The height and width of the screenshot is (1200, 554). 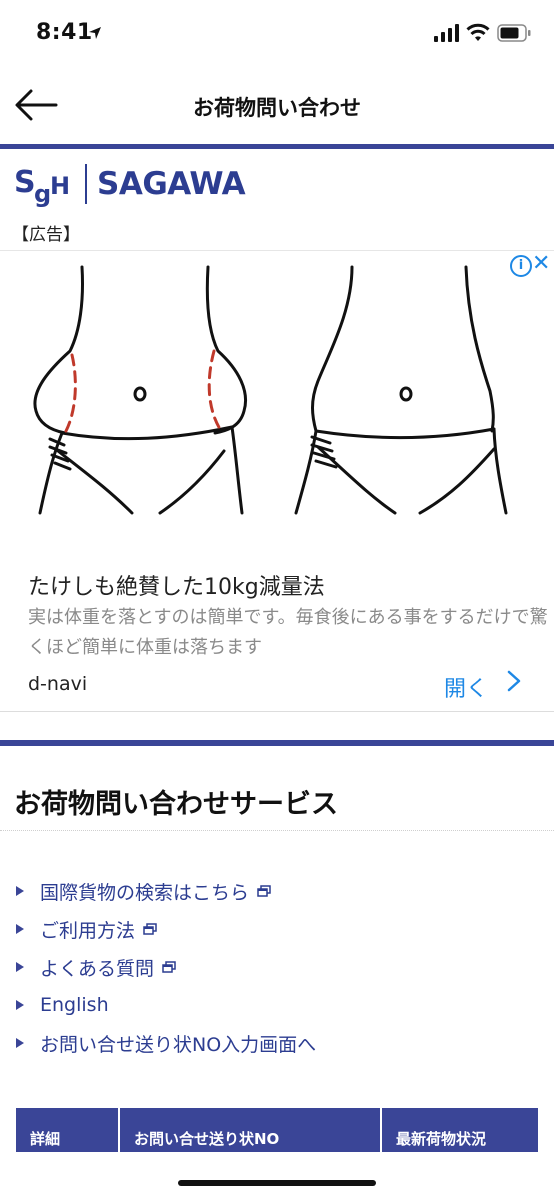 I want to click on home-indicator, so click(x=277, y=1183).